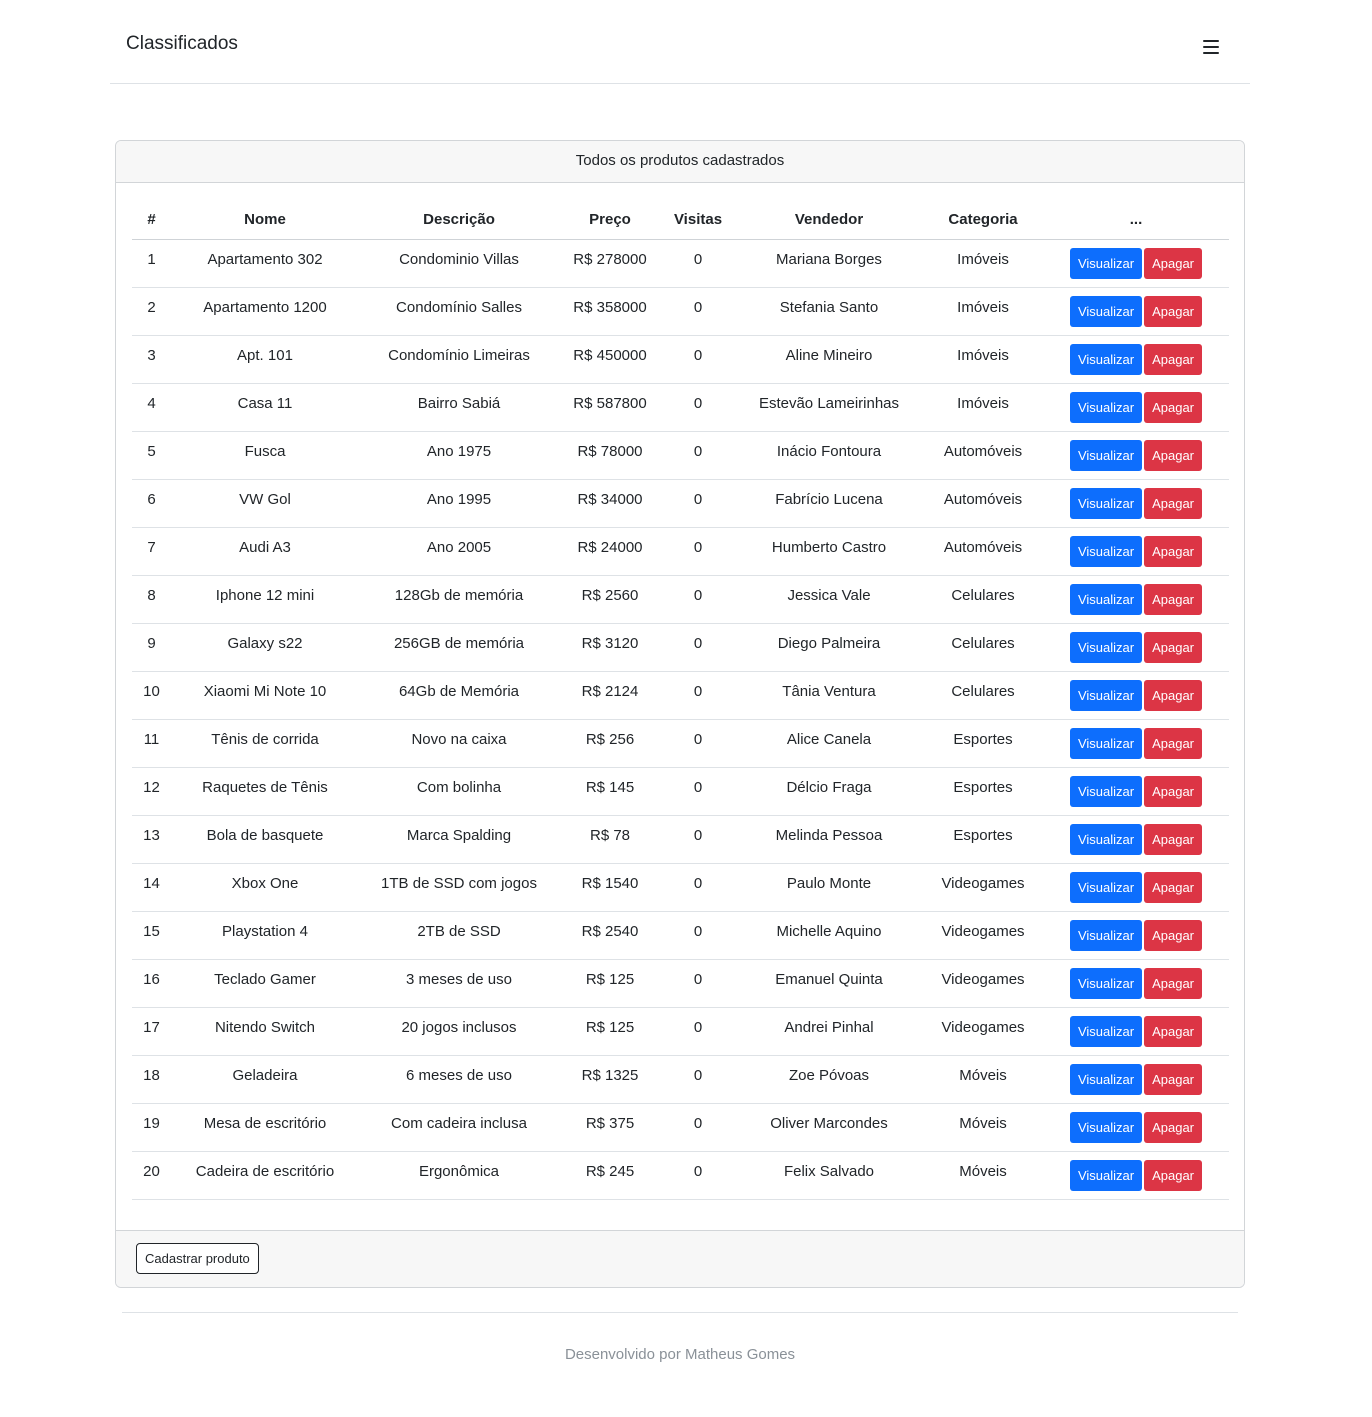  I want to click on row-vendedor: Mariana Borges, so click(829, 263).